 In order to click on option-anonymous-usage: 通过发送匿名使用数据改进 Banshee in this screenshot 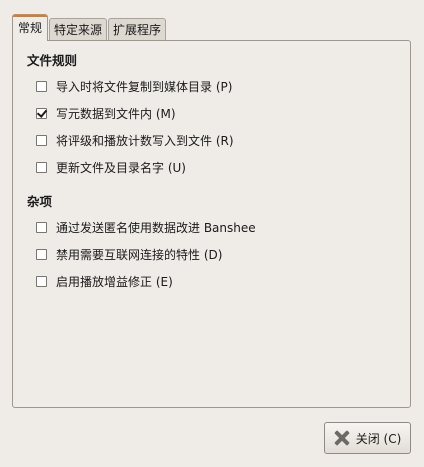, I will do `click(146, 227)`.